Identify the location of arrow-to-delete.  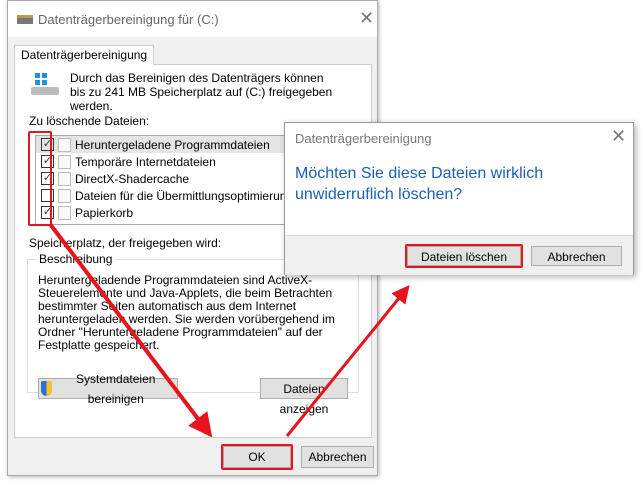
(347, 361).